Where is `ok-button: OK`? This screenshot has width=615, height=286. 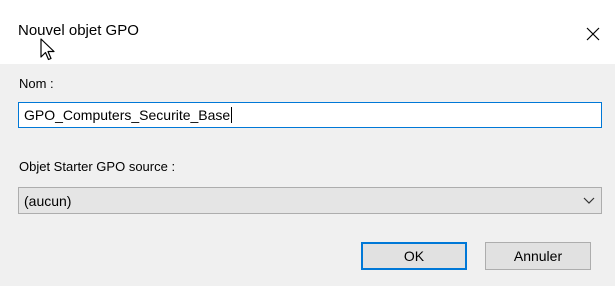 ok-button: OK is located at coordinates (414, 256).